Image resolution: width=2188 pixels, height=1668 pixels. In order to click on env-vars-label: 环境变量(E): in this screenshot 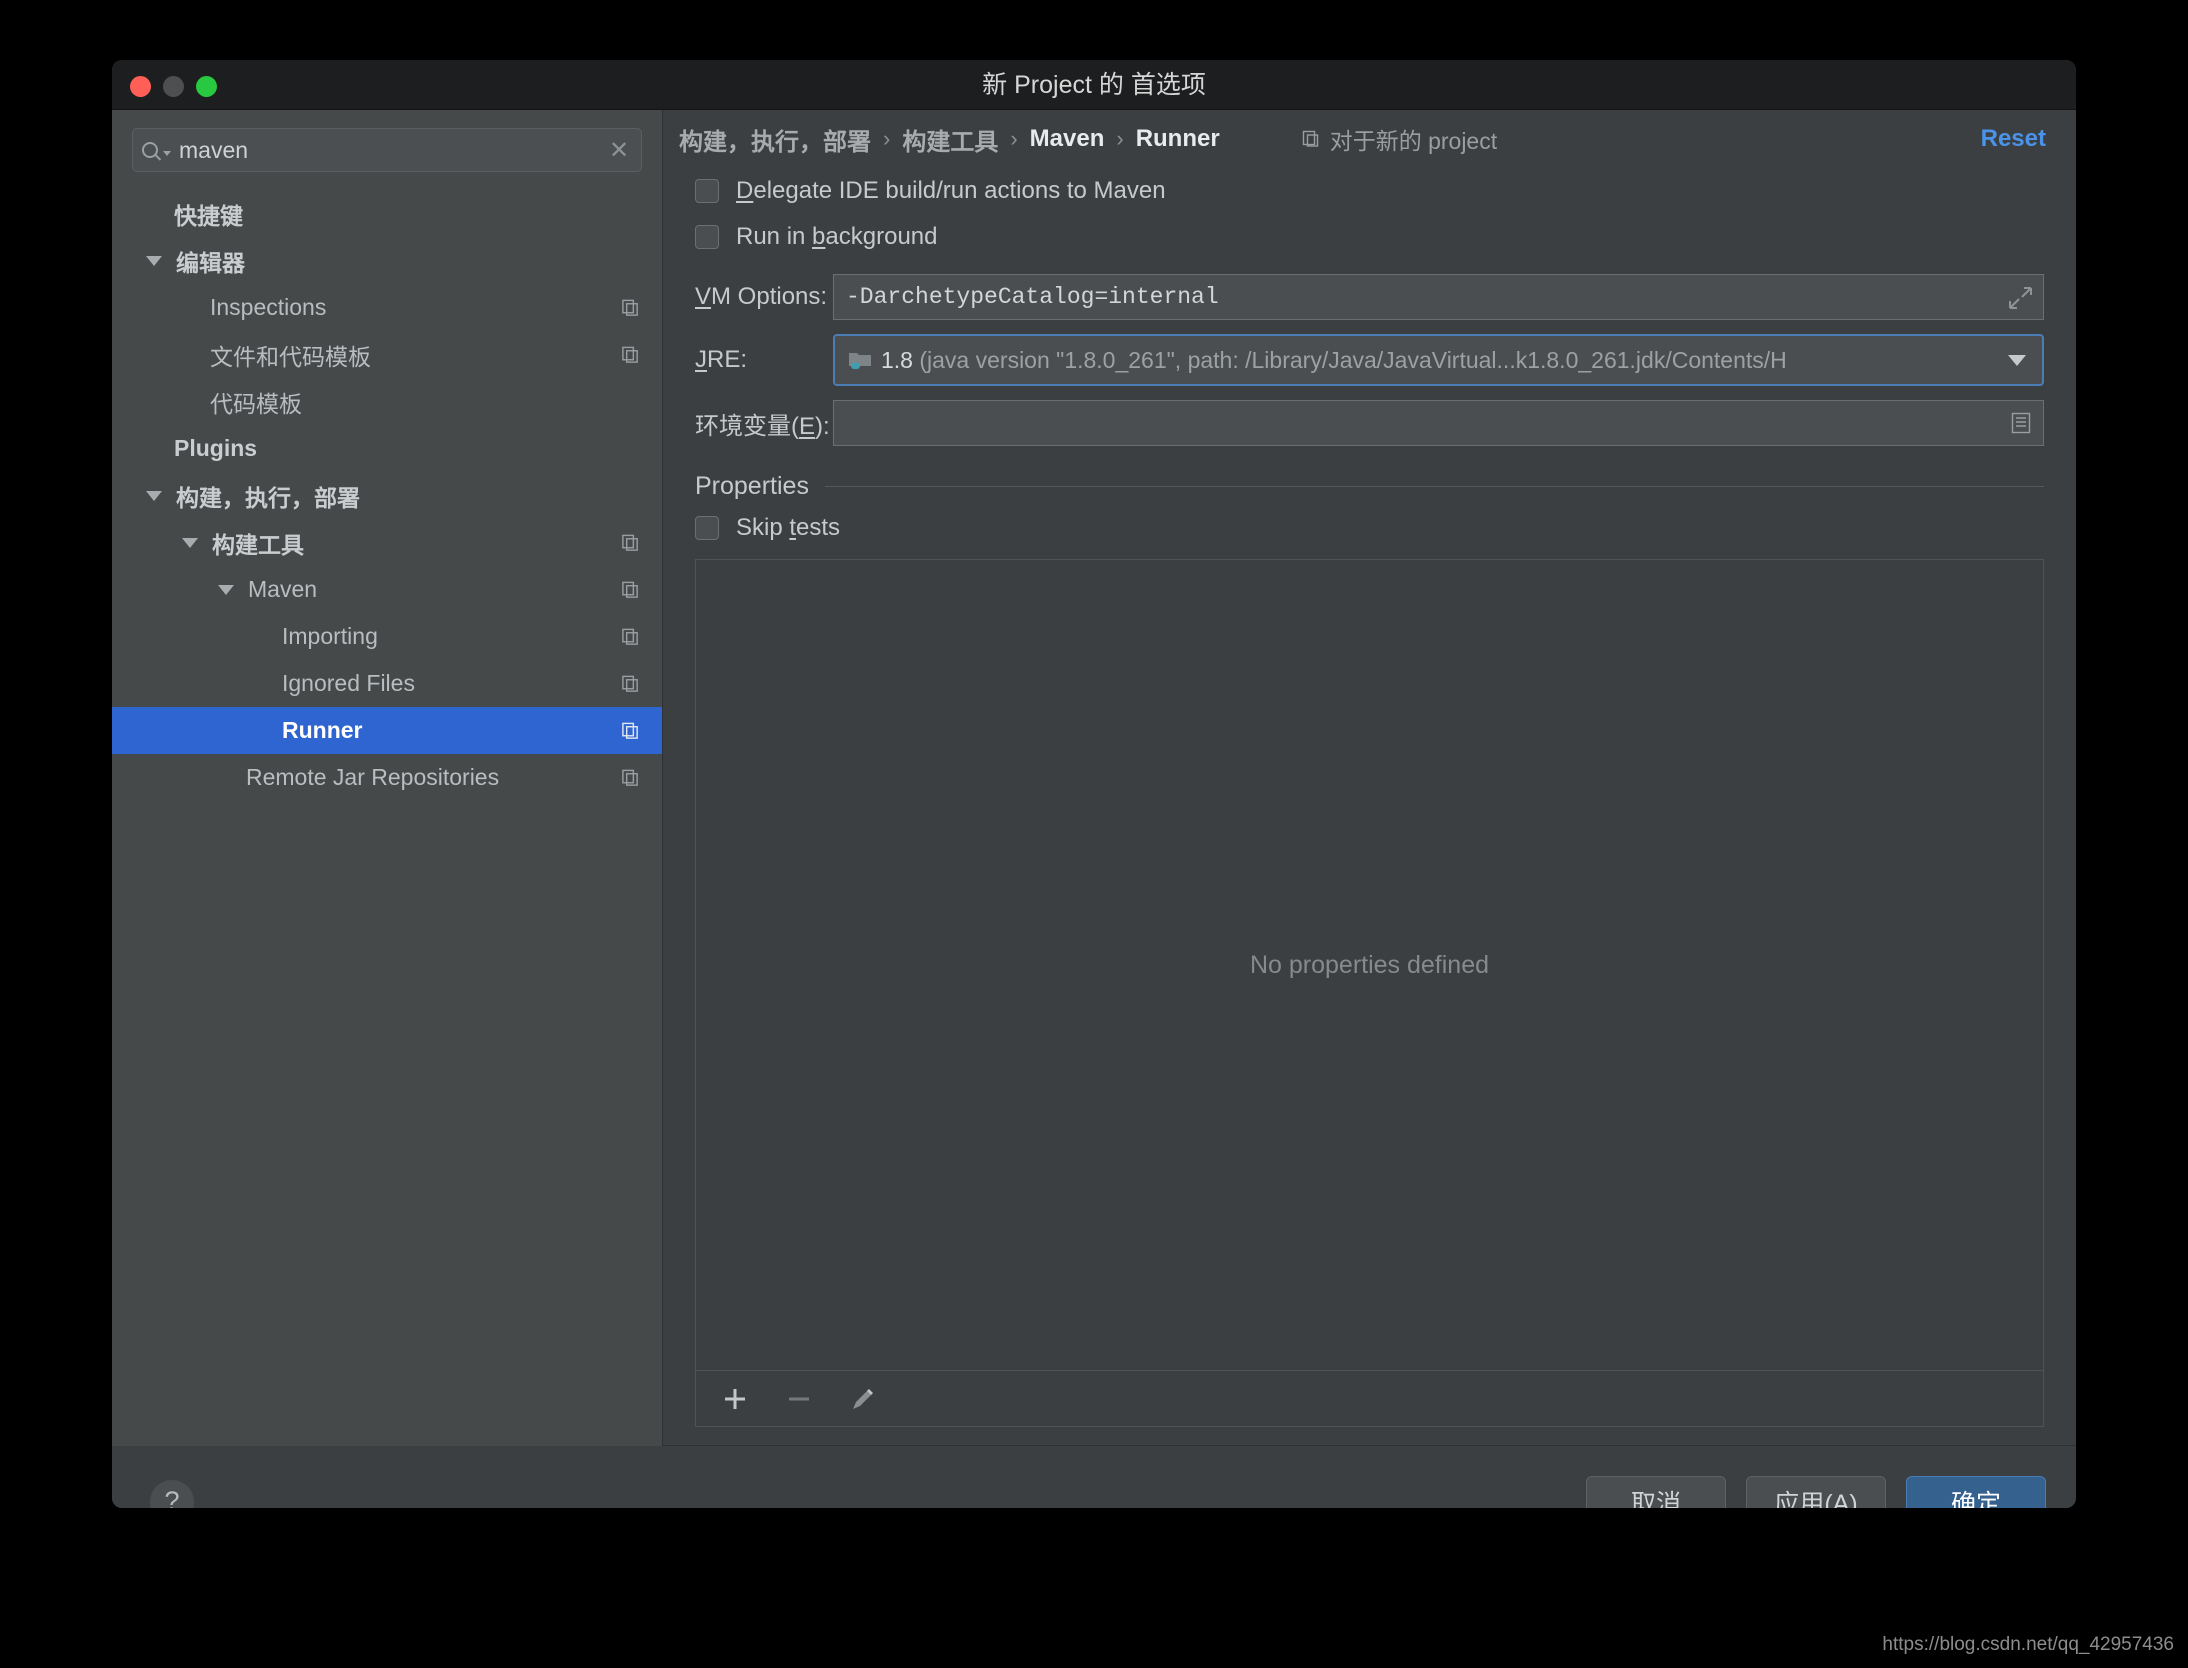, I will do `click(762, 426)`.